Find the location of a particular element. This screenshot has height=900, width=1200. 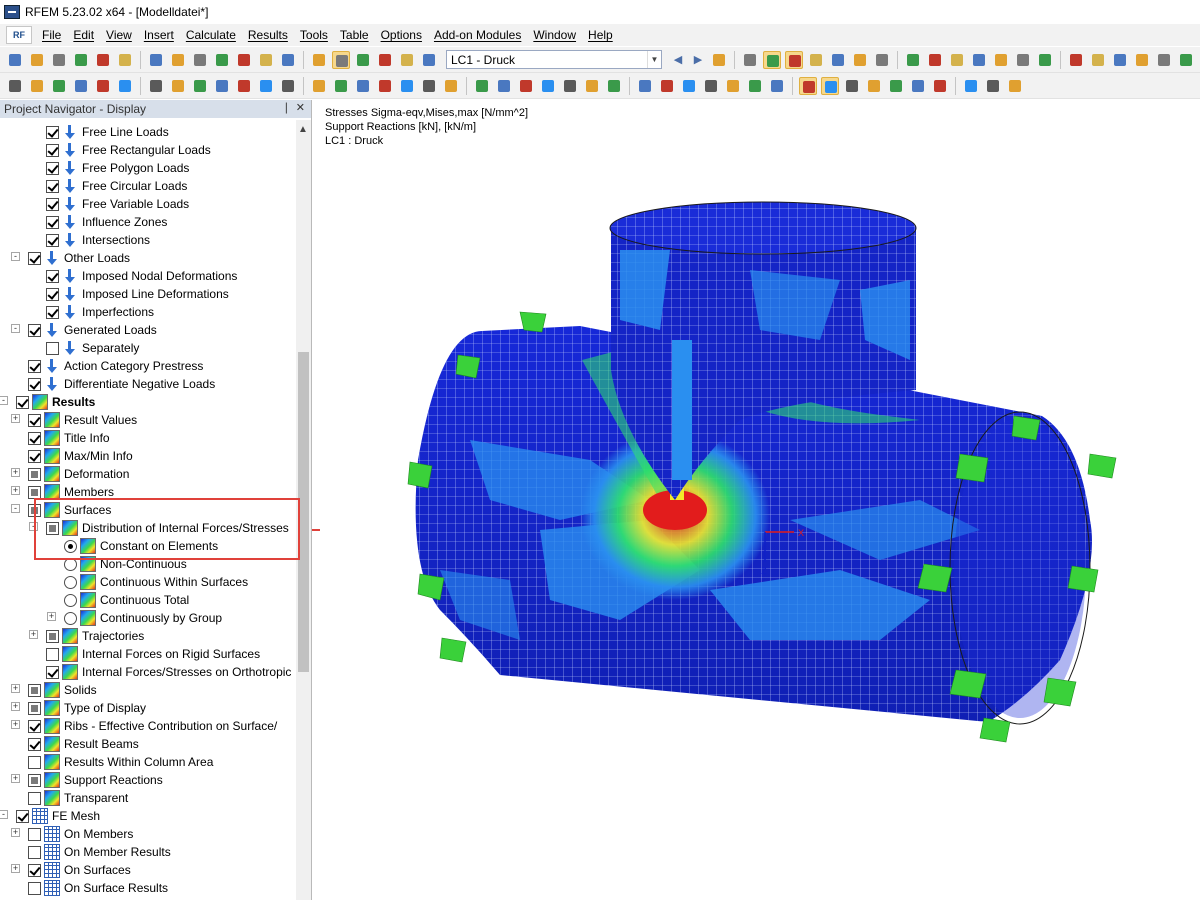

tree-item-continuous-total: Continuous Total is located at coordinates (148, 599).